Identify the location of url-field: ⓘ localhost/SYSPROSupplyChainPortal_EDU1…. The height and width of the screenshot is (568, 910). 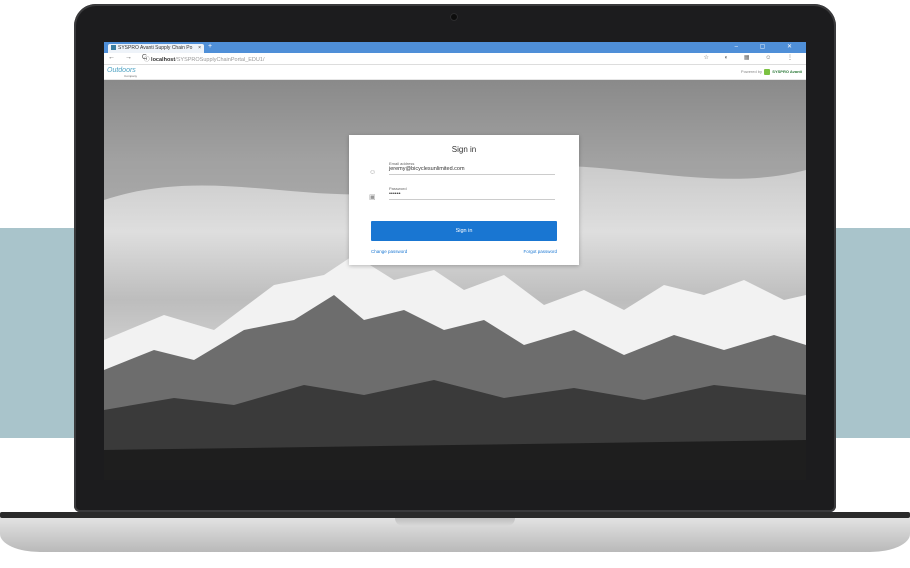
(204, 59).